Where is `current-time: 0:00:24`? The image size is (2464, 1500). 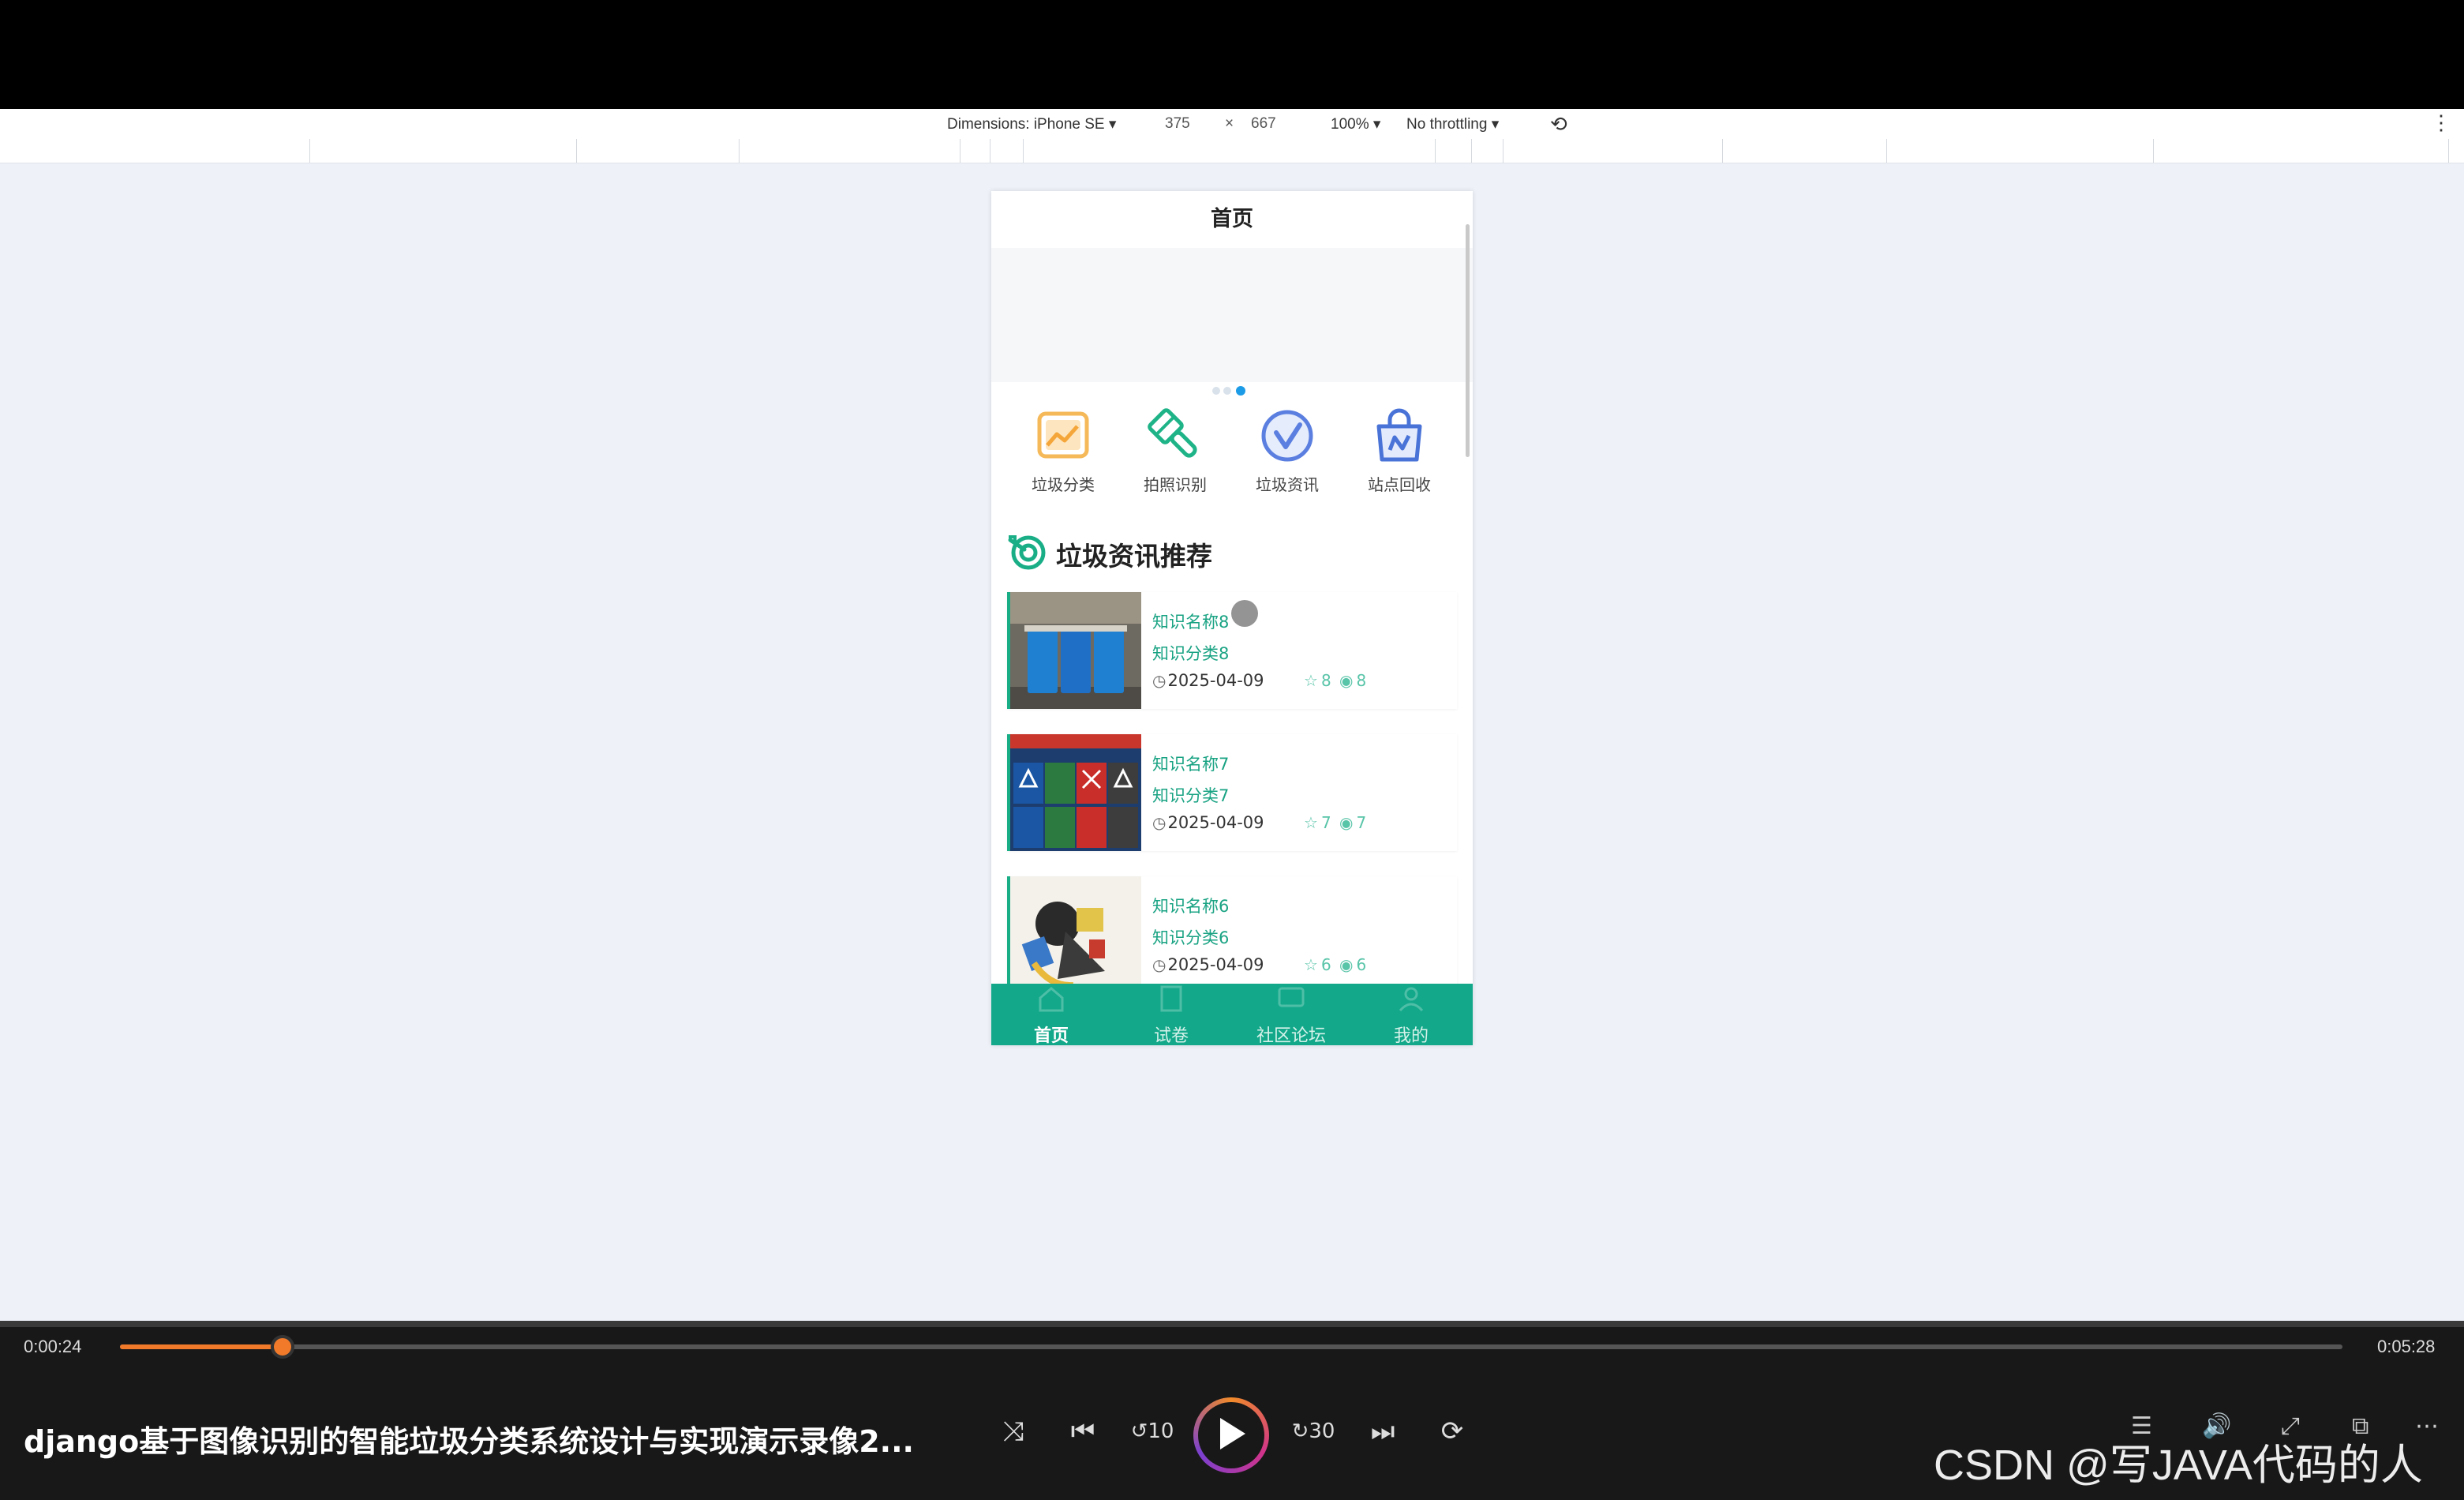 current-time: 0:00:24 is located at coordinates (53, 1346).